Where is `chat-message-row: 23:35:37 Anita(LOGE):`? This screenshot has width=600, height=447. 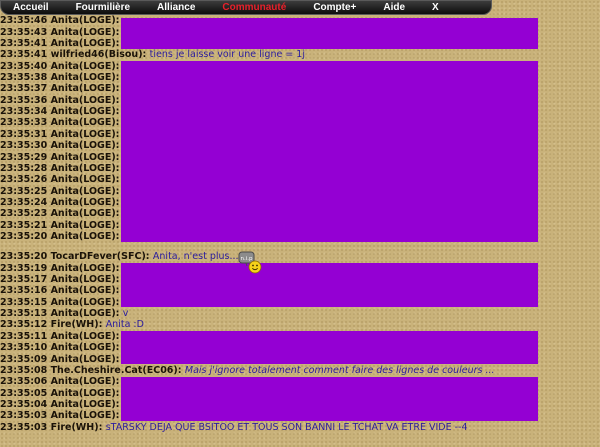
chat-message-row: 23:35:37 Anita(LOGE): is located at coordinates (59, 88).